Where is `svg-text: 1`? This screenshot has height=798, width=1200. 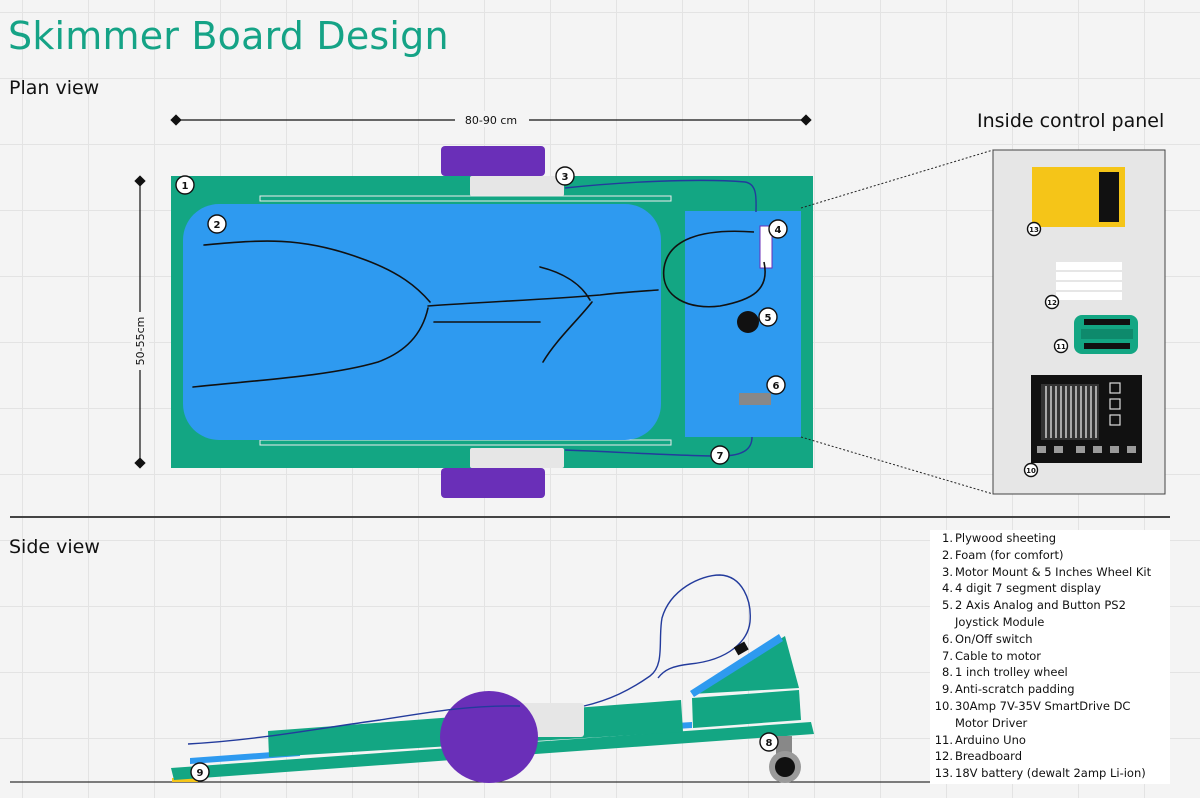 svg-text: 1 is located at coordinates (185, 186).